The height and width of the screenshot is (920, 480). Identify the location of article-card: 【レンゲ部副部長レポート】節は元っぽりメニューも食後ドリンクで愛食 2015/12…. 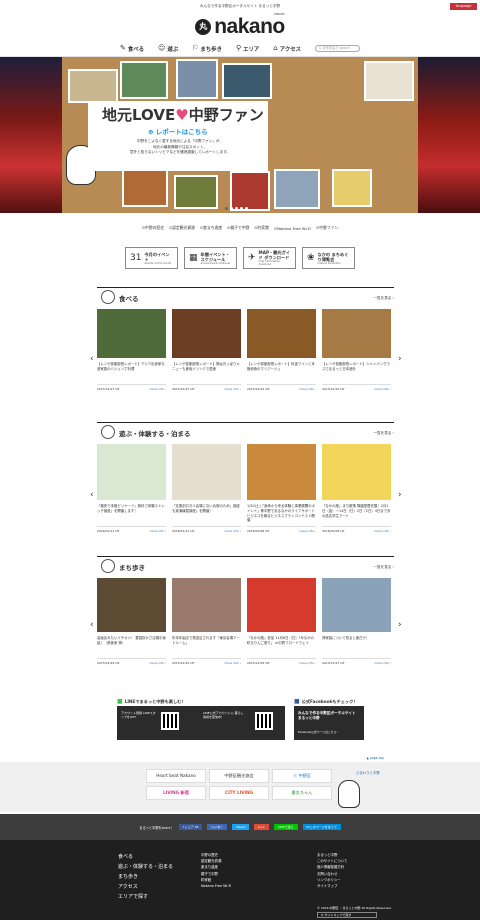
(206, 350).